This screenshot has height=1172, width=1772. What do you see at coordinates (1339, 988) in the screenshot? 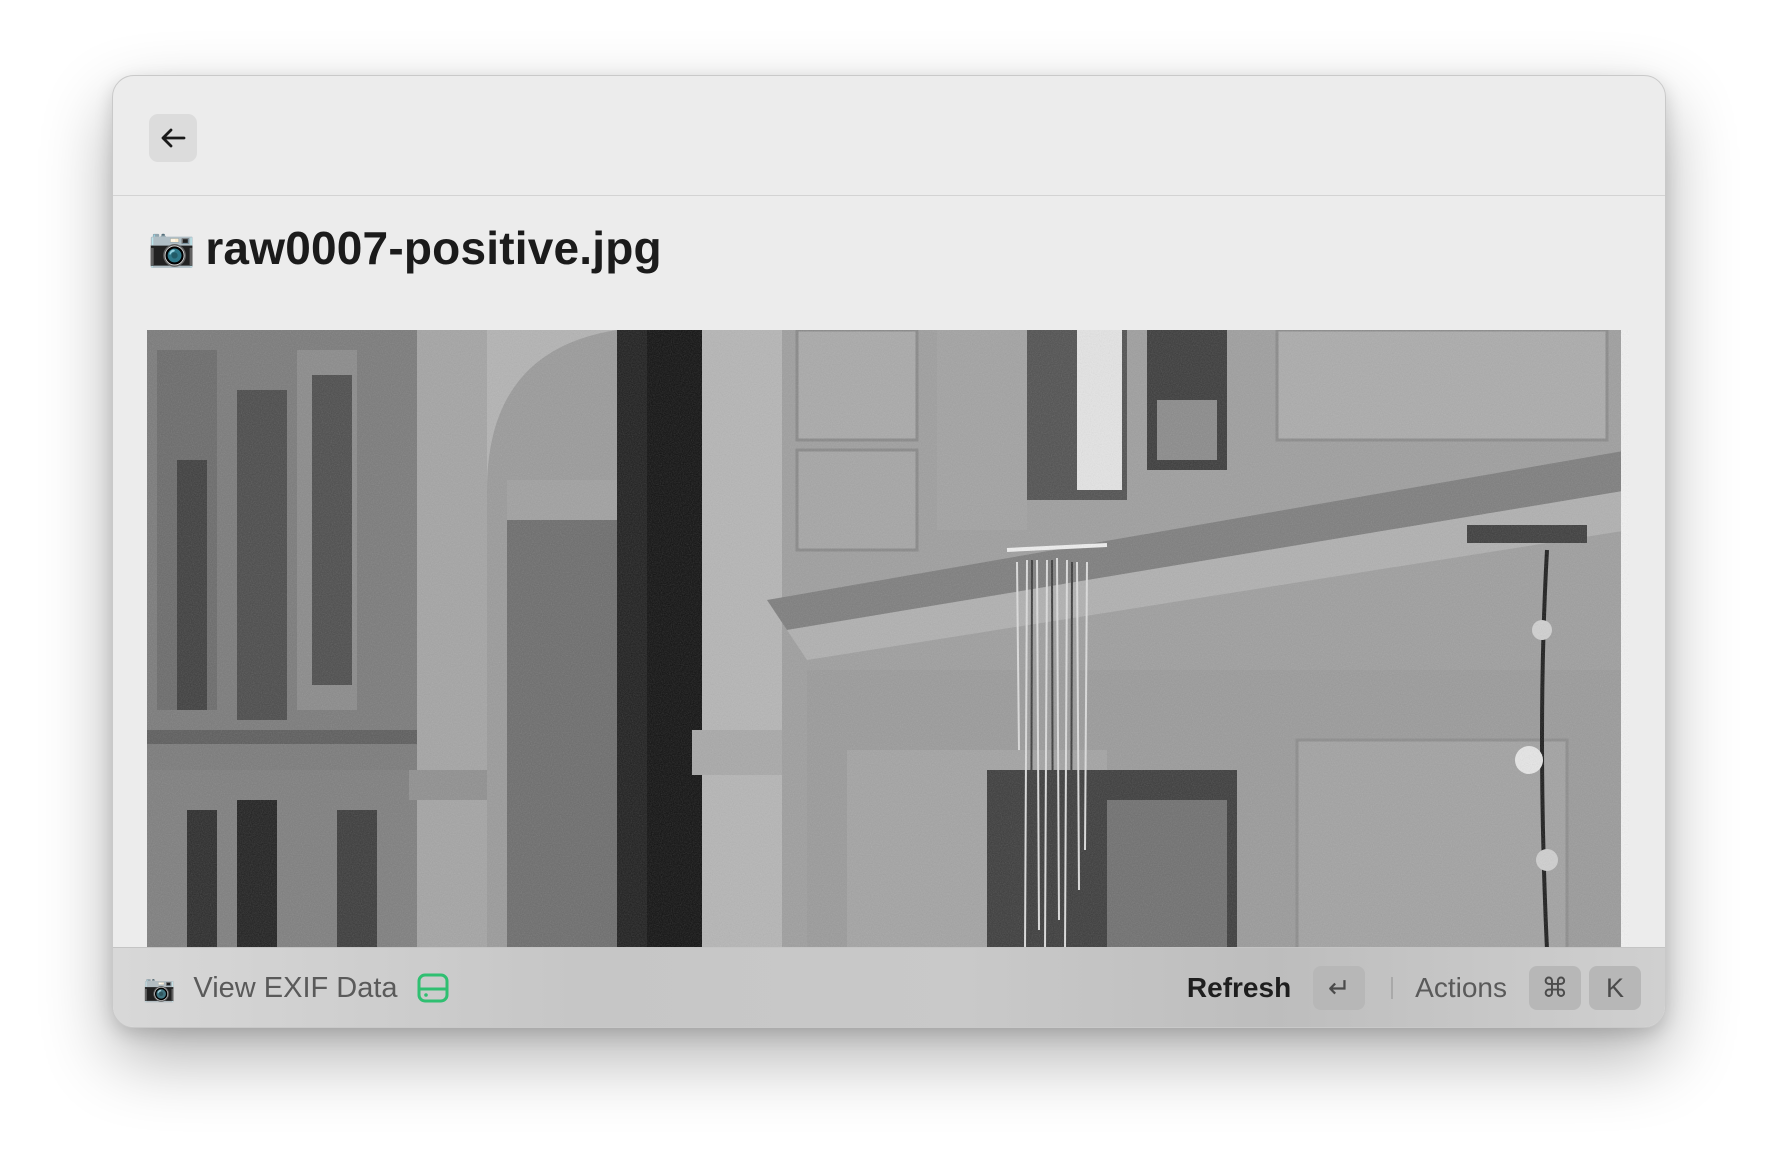
I see `return-key-shortcut: ↵` at bounding box center [1339, 988].